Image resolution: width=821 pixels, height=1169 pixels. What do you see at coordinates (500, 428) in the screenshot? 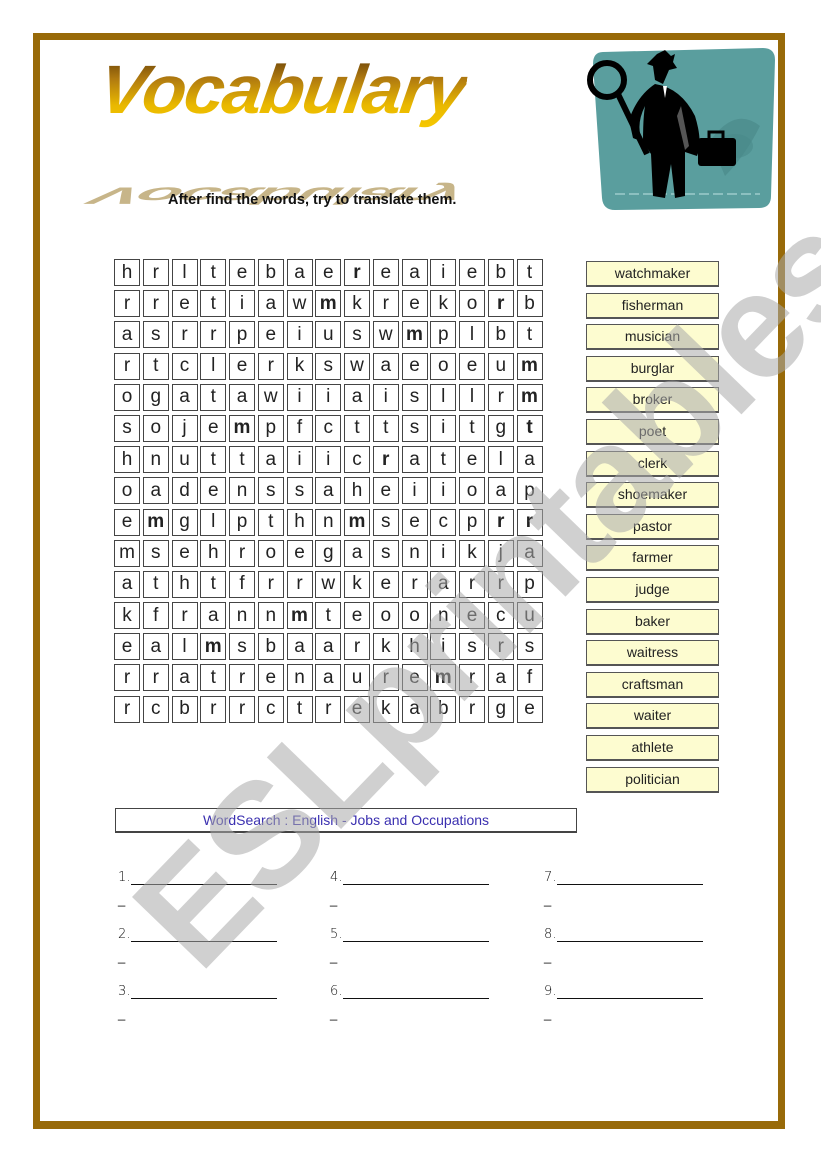
I see `grid-cell: g` at bounding box center [500, 428].